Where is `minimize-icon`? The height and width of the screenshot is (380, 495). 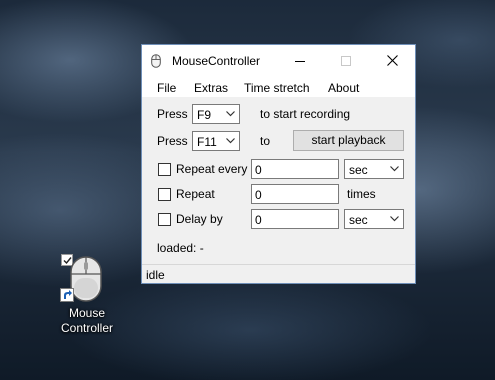 minimize-icon is located at coordinates (300, 61).